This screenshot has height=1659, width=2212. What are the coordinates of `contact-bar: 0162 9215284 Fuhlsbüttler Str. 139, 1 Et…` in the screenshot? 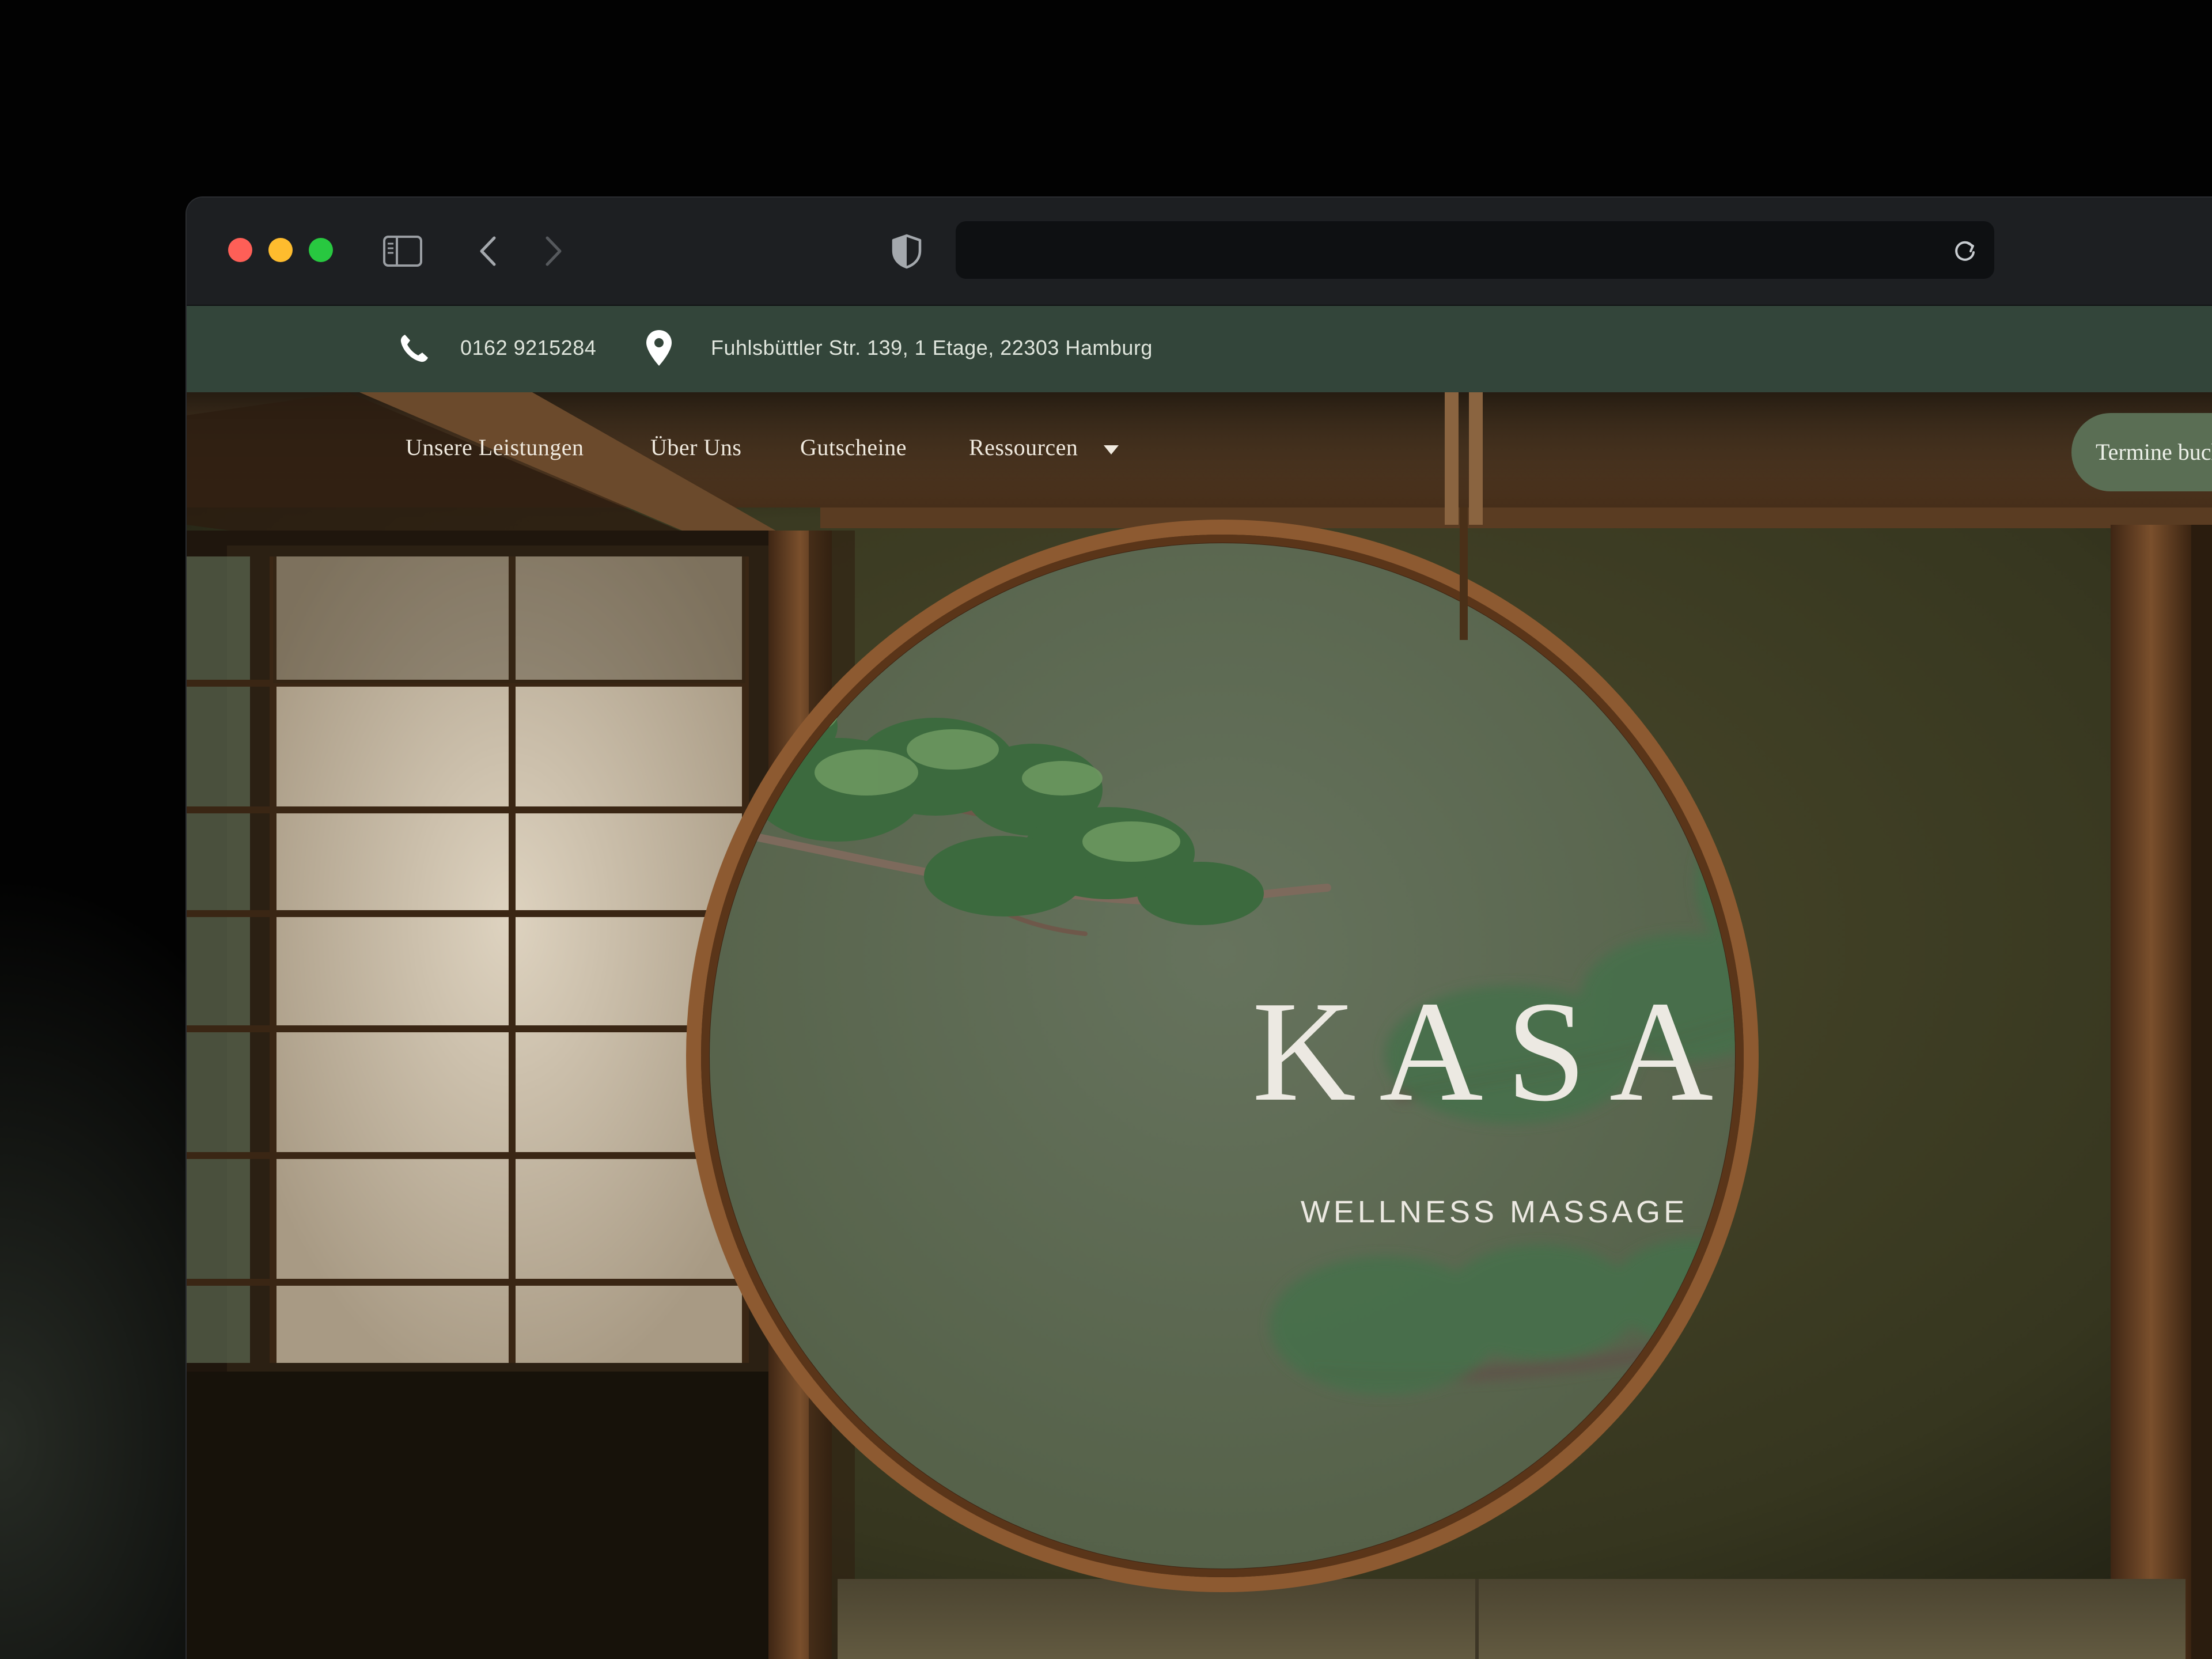 It's located at (1199, 349).